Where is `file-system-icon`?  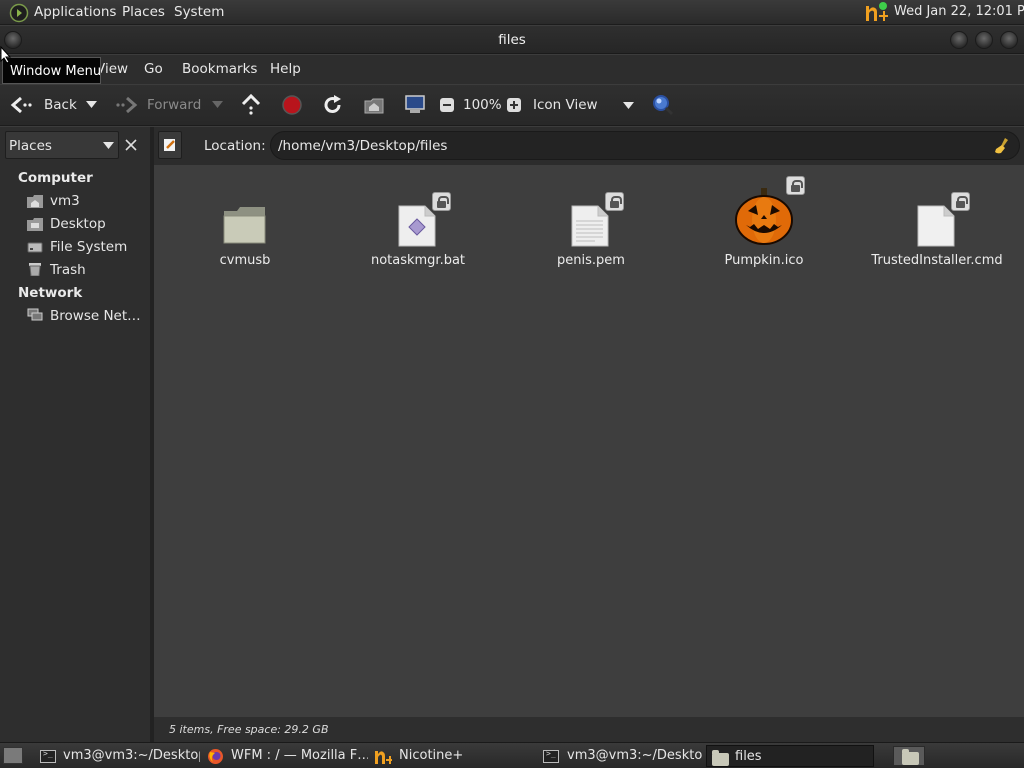
file-system-icon is located at coordinates (35, 247).